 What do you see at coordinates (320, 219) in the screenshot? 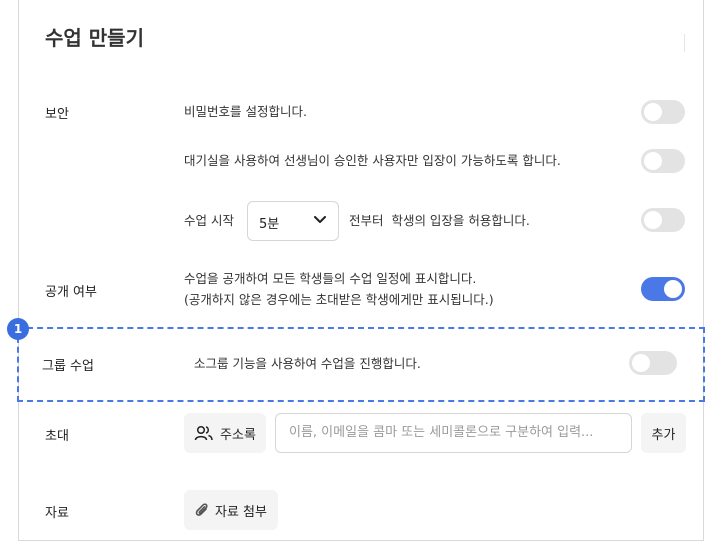
I see `chevron-down-icon` at bounding box center [320, 219].